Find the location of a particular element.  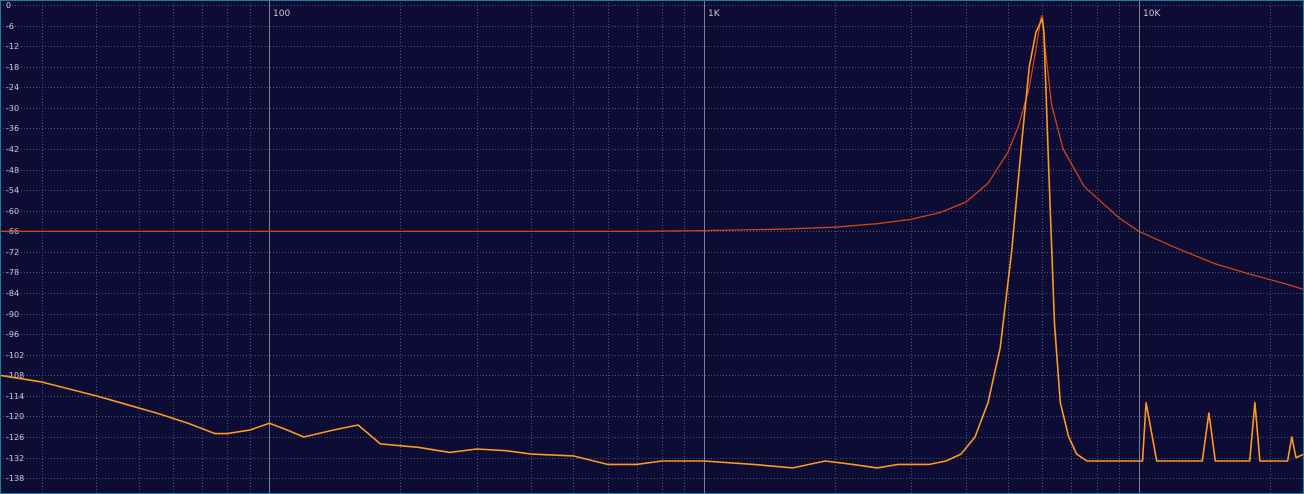

x-tick-label: 10K is located at coordinates (1152, 14).